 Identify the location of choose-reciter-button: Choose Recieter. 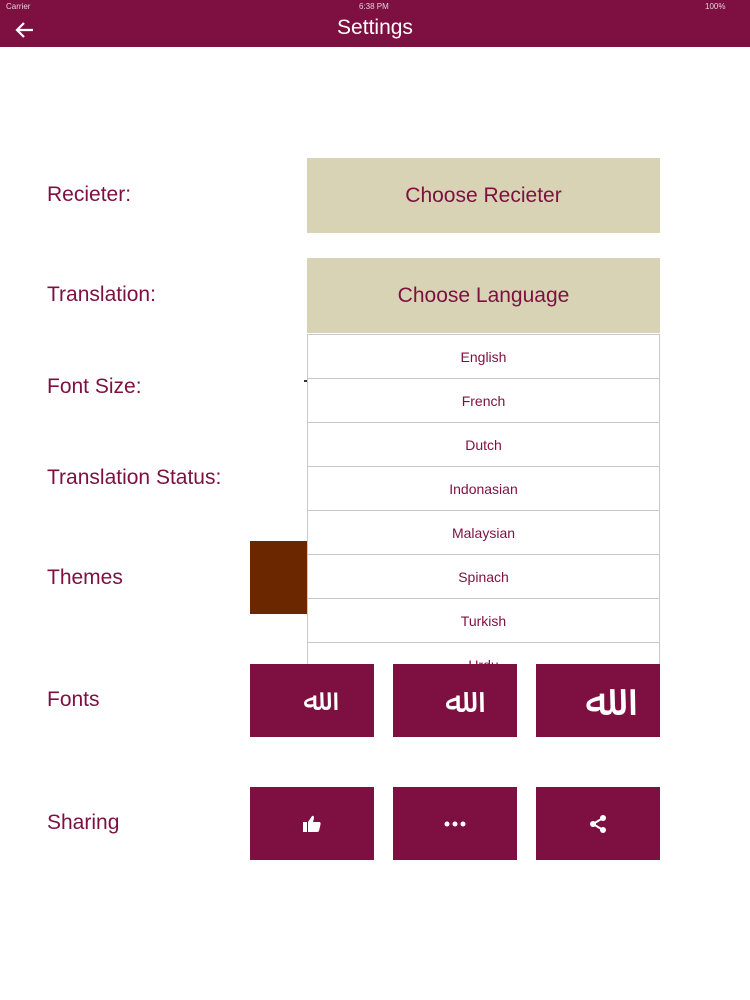
(483, 195).